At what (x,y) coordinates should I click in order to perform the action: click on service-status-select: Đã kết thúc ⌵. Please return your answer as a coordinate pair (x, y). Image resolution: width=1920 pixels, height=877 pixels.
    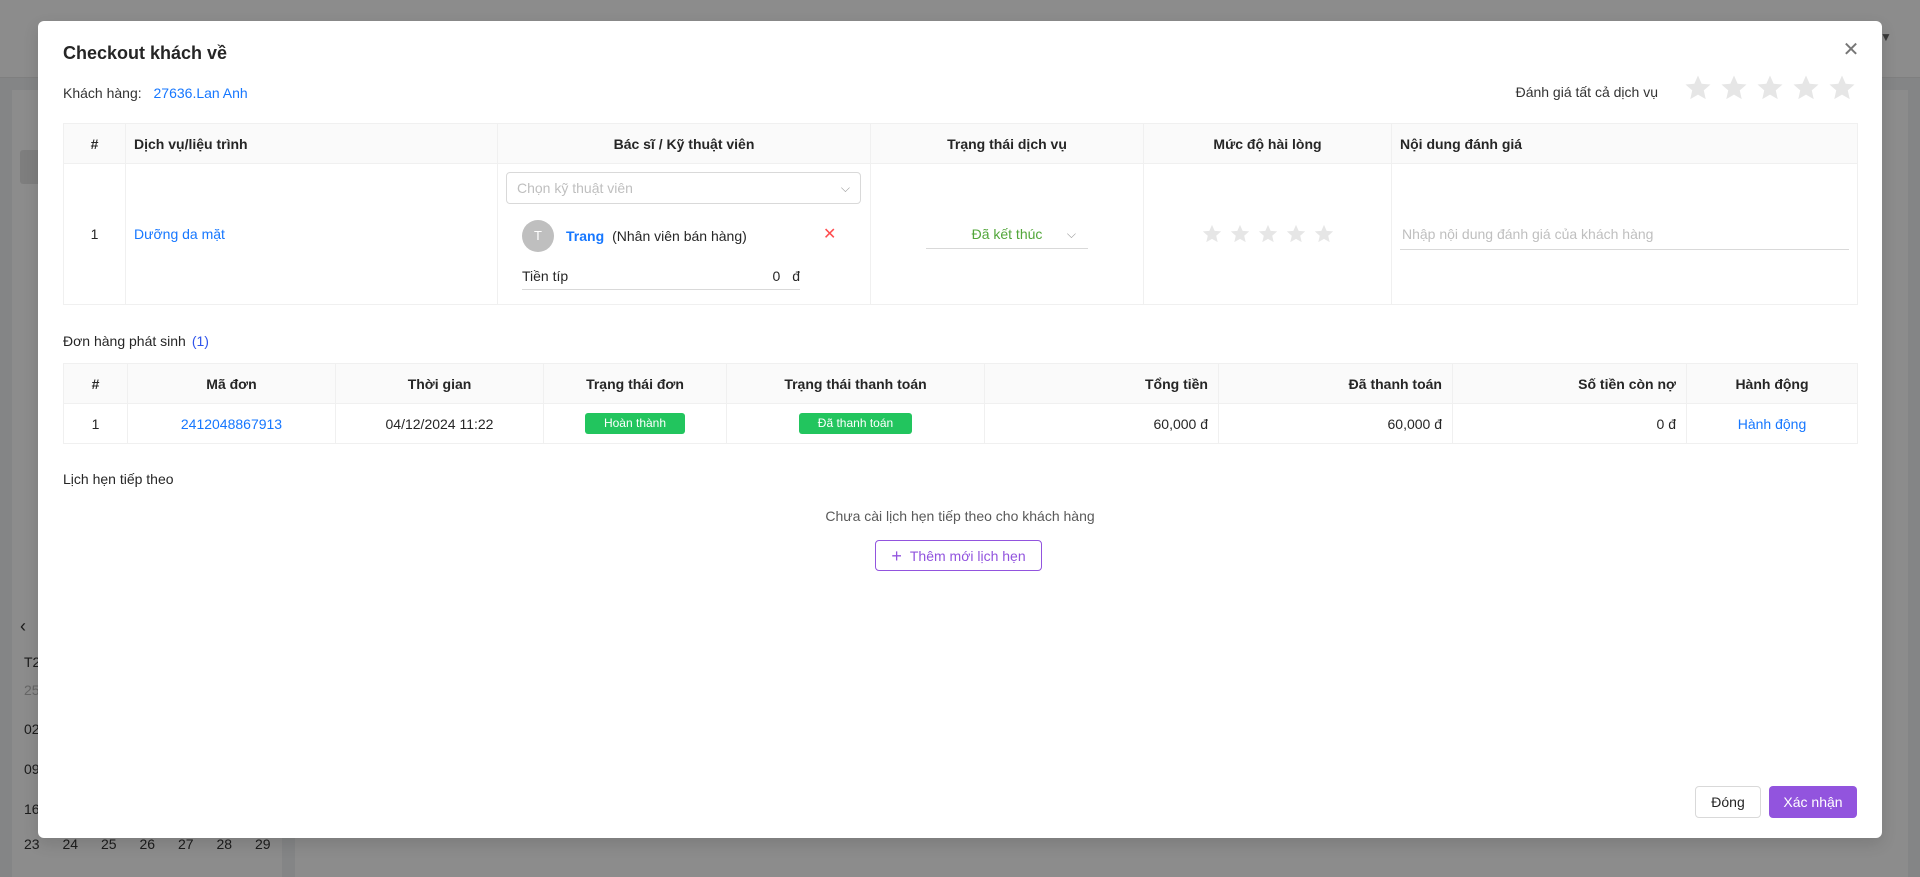
    Looking at the image, I should click on (1007, 234).